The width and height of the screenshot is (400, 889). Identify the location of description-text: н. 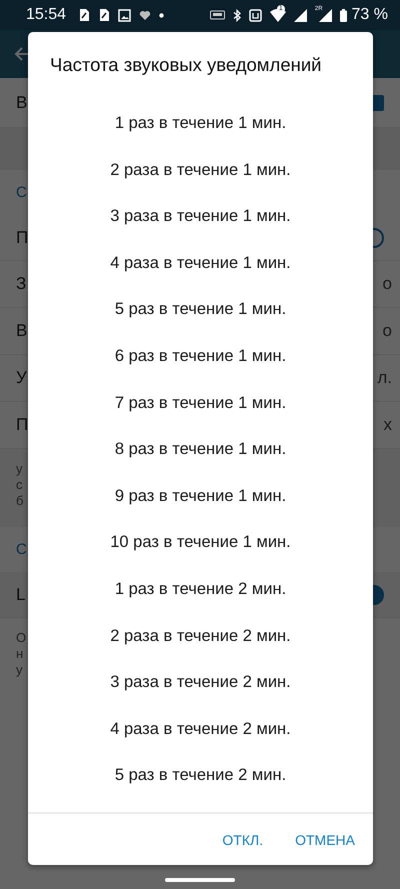
(20, 654).